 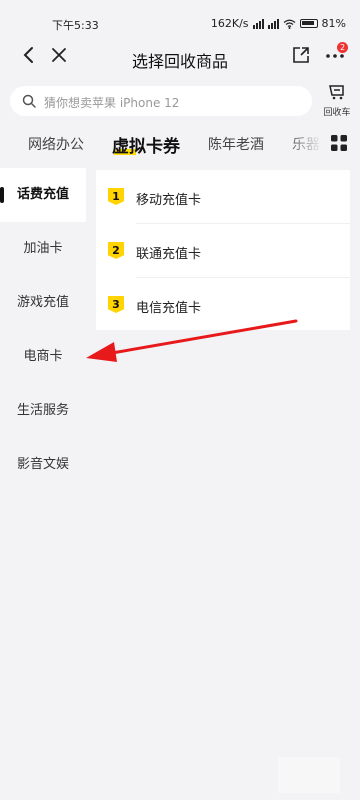 I want to click on sidebar-item-game-recharge: 游戏充值, so click(x=43, y=303).